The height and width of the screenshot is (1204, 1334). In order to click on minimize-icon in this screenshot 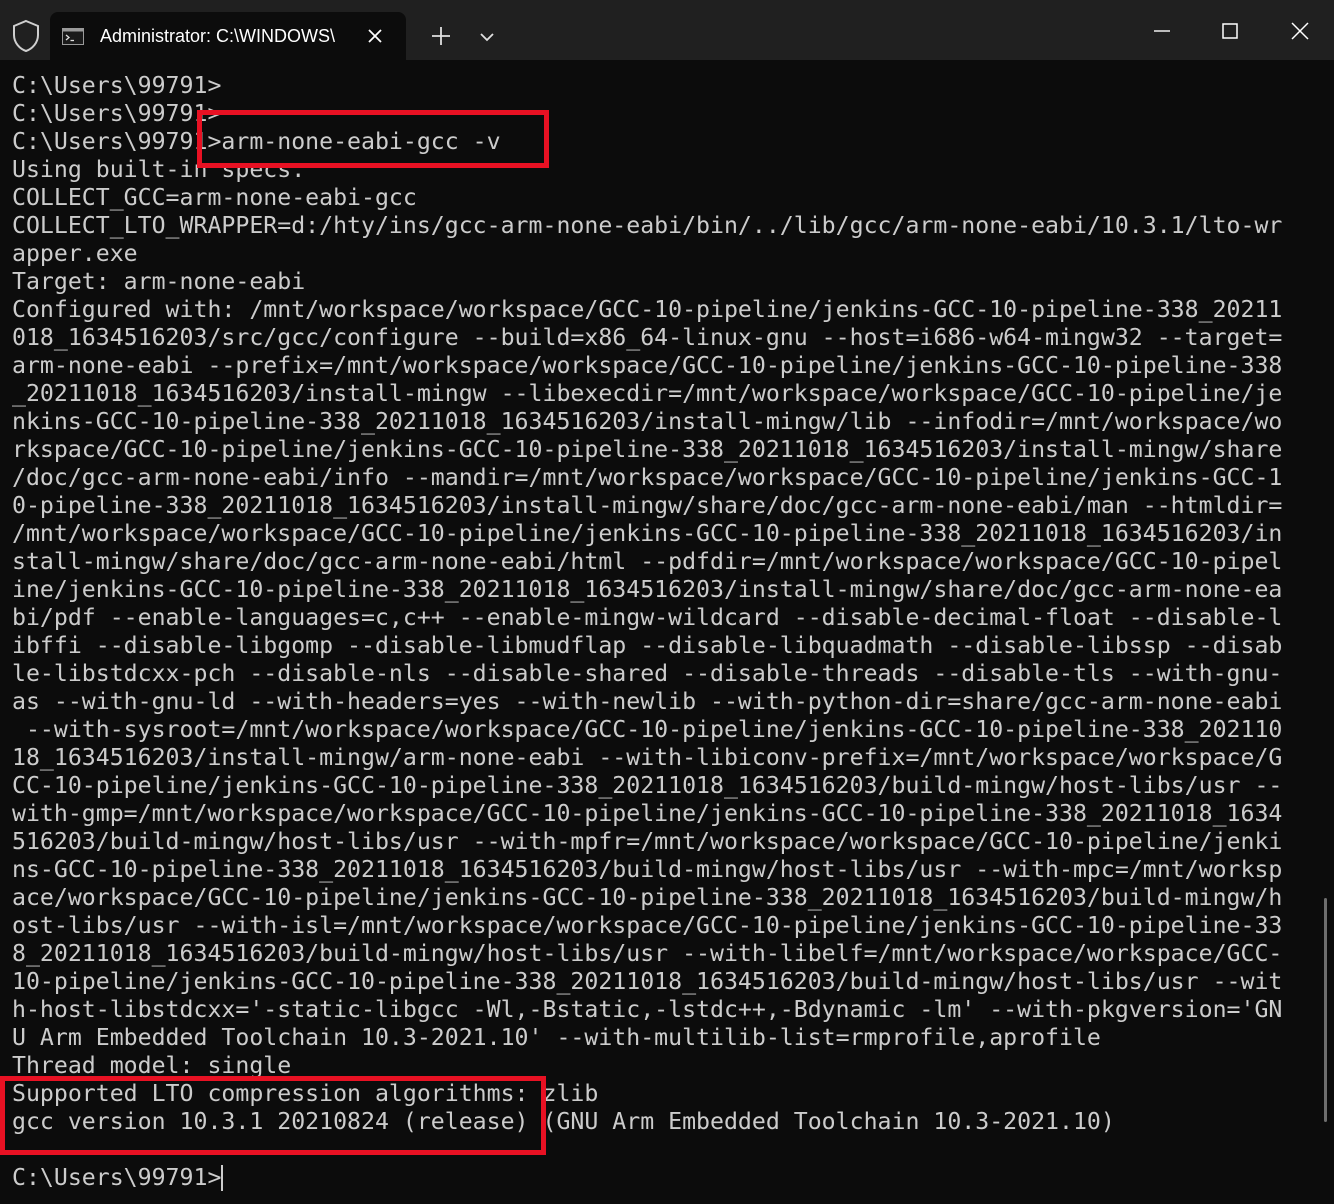, I will do `click(1162, 31)`.